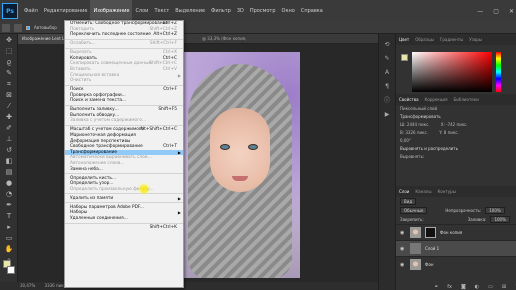 Image resolution: width=516 pixels, height=290 pixels. I want to click on fx-icon: fx, so click(449, 287).